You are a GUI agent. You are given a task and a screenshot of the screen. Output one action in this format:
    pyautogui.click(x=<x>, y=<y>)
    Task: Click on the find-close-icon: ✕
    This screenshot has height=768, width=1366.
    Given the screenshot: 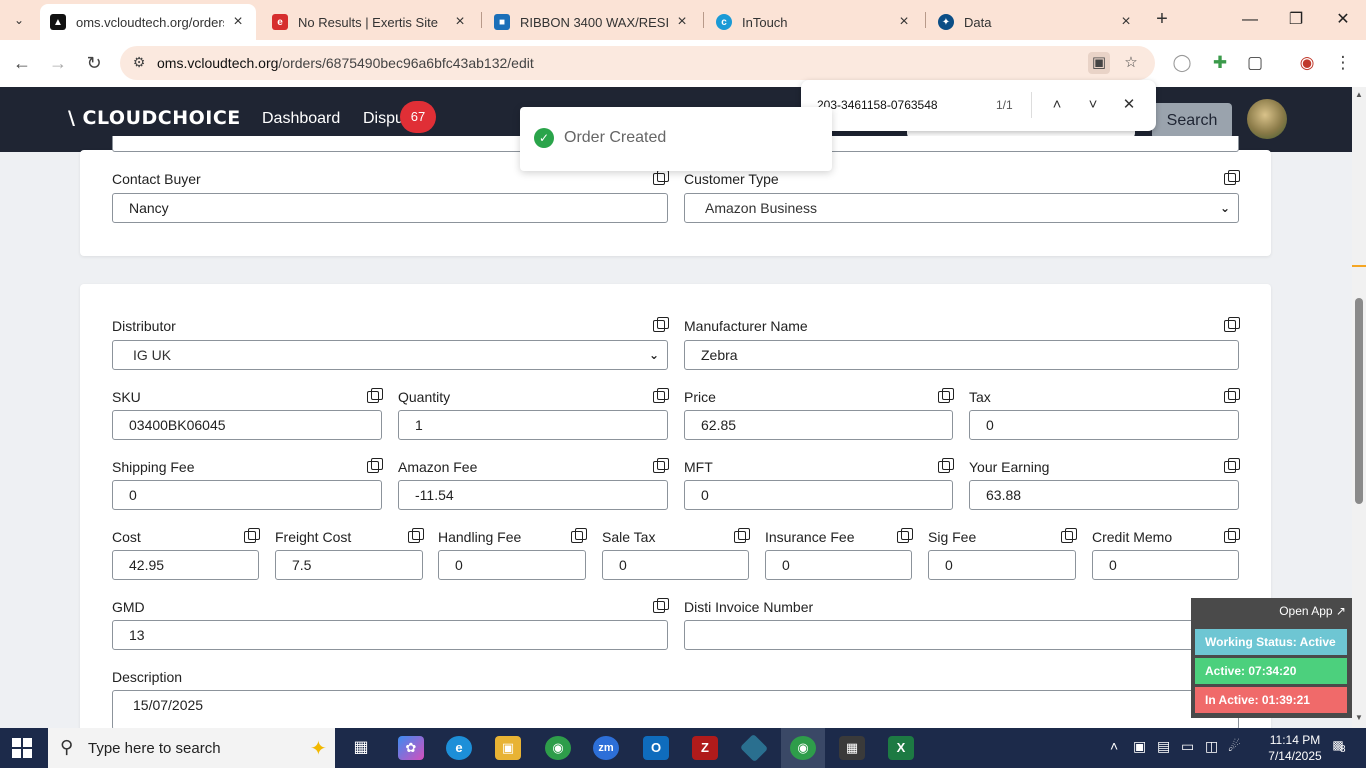 What is the action you would take?
    pyautogui.click(x=1129, y=105)
    